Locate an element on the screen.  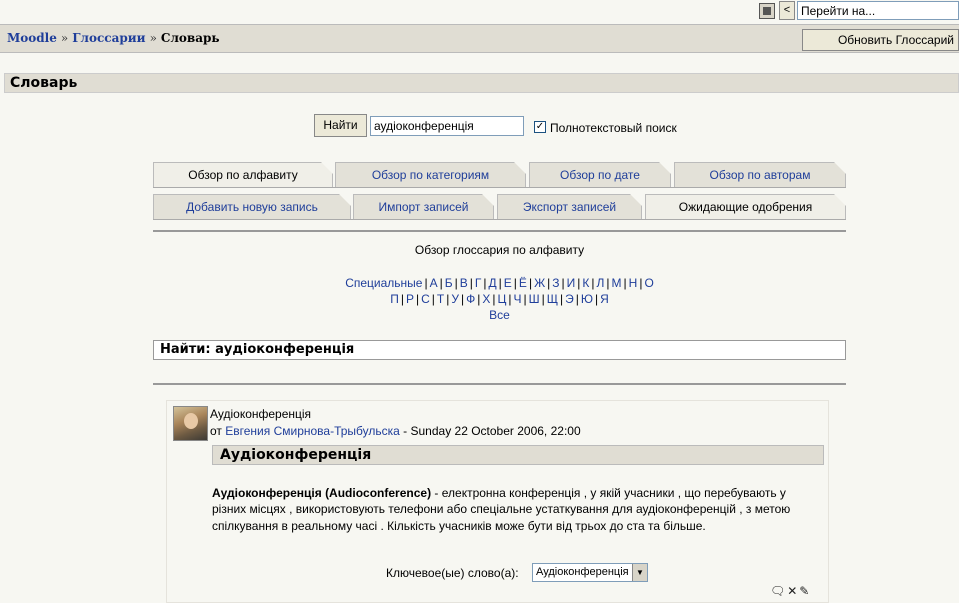
alphabet-link: А is located at coordinates (434, 283).